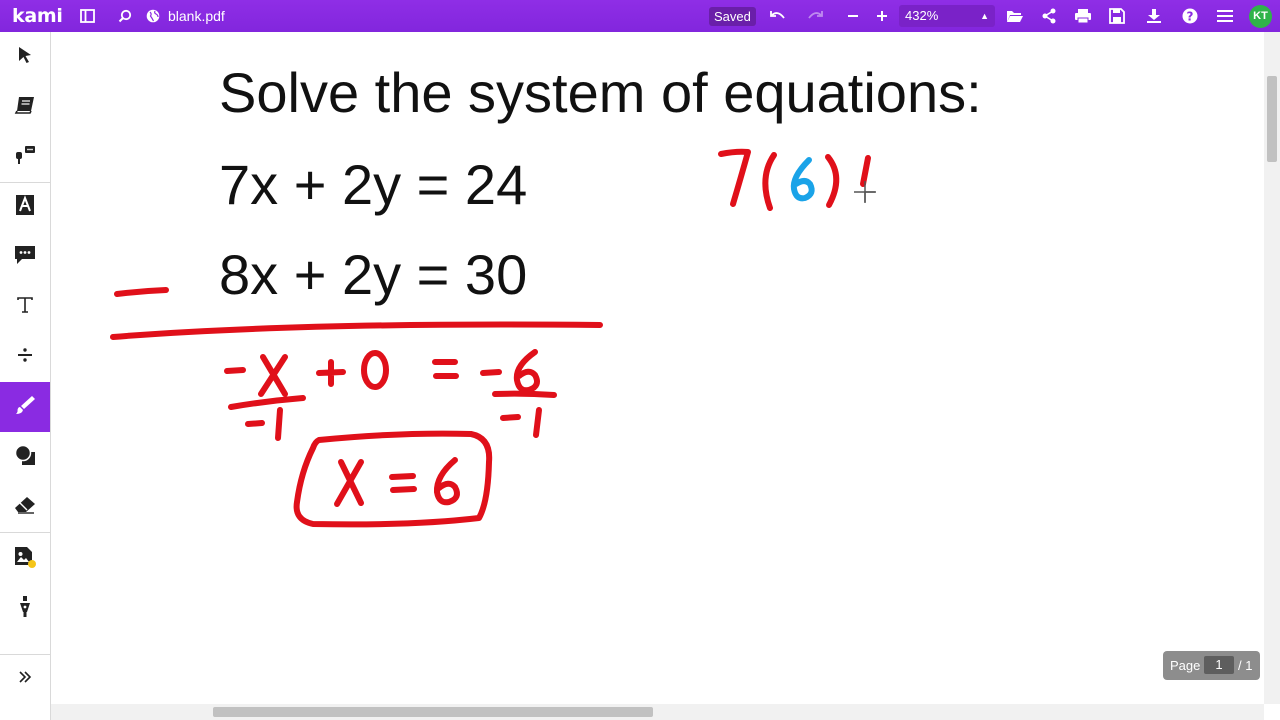 The image size is (1280, 720). What do you see at coordinates (1260, 16) in the screenshot?
I see `user-avatar: KT` at bounding box center [1260, 16].